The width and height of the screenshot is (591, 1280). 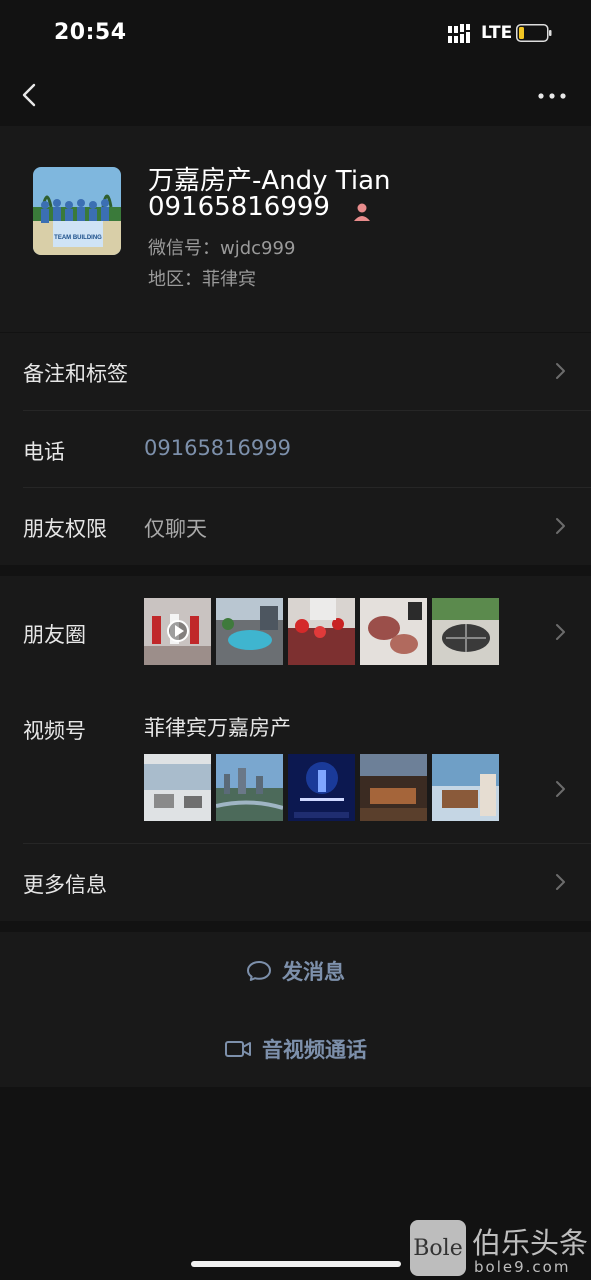 I want to click on channels-row: 视频号 菲律宾万嘉房产, so click(x=295, y=764).